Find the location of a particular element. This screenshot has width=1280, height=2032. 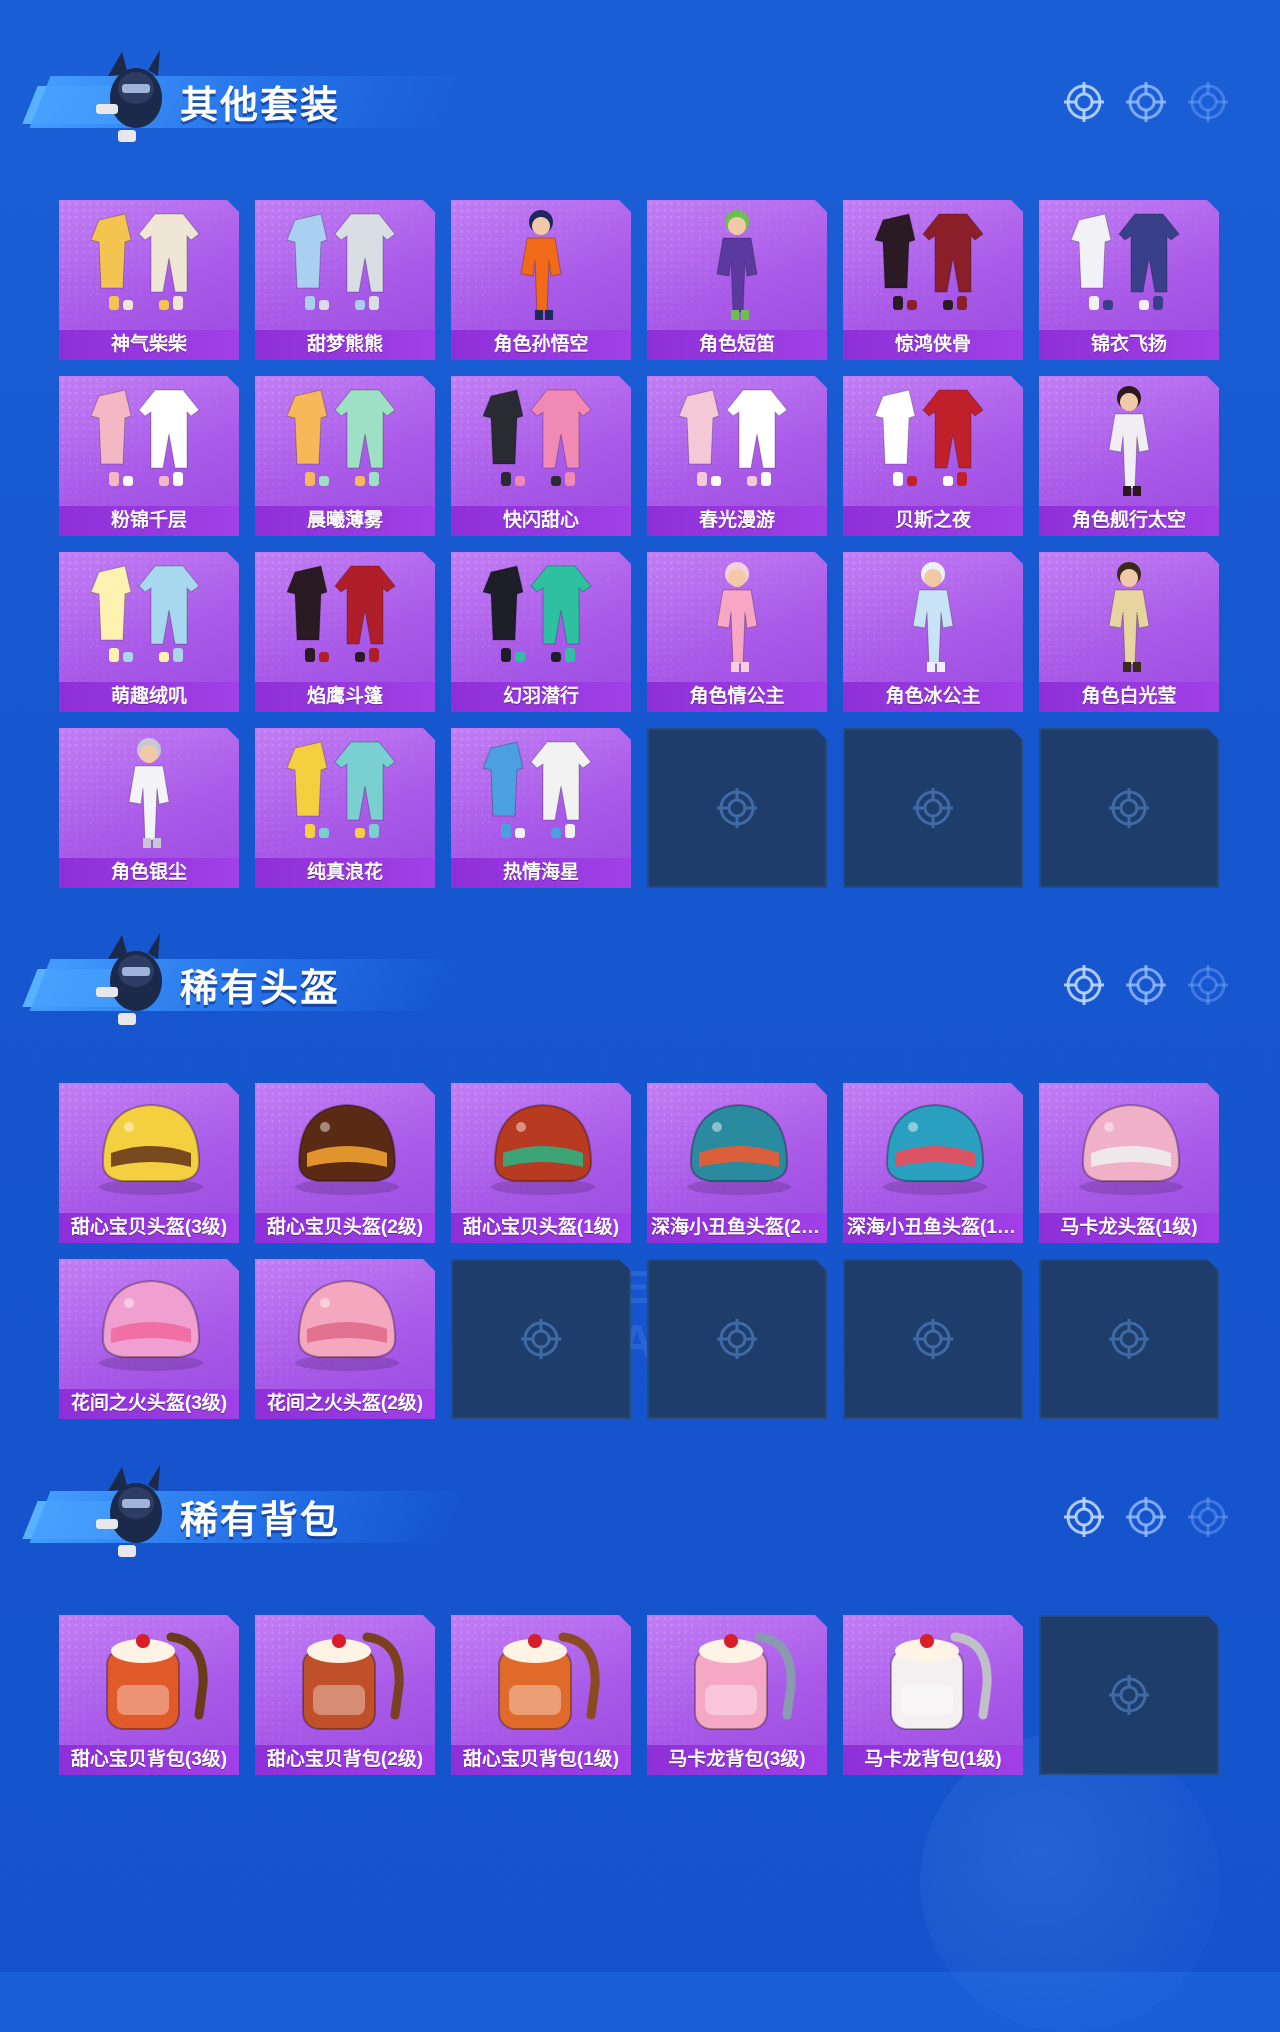

item-card: 甜心宝贝头盔(1级) is located at coordinates (541, 1163).